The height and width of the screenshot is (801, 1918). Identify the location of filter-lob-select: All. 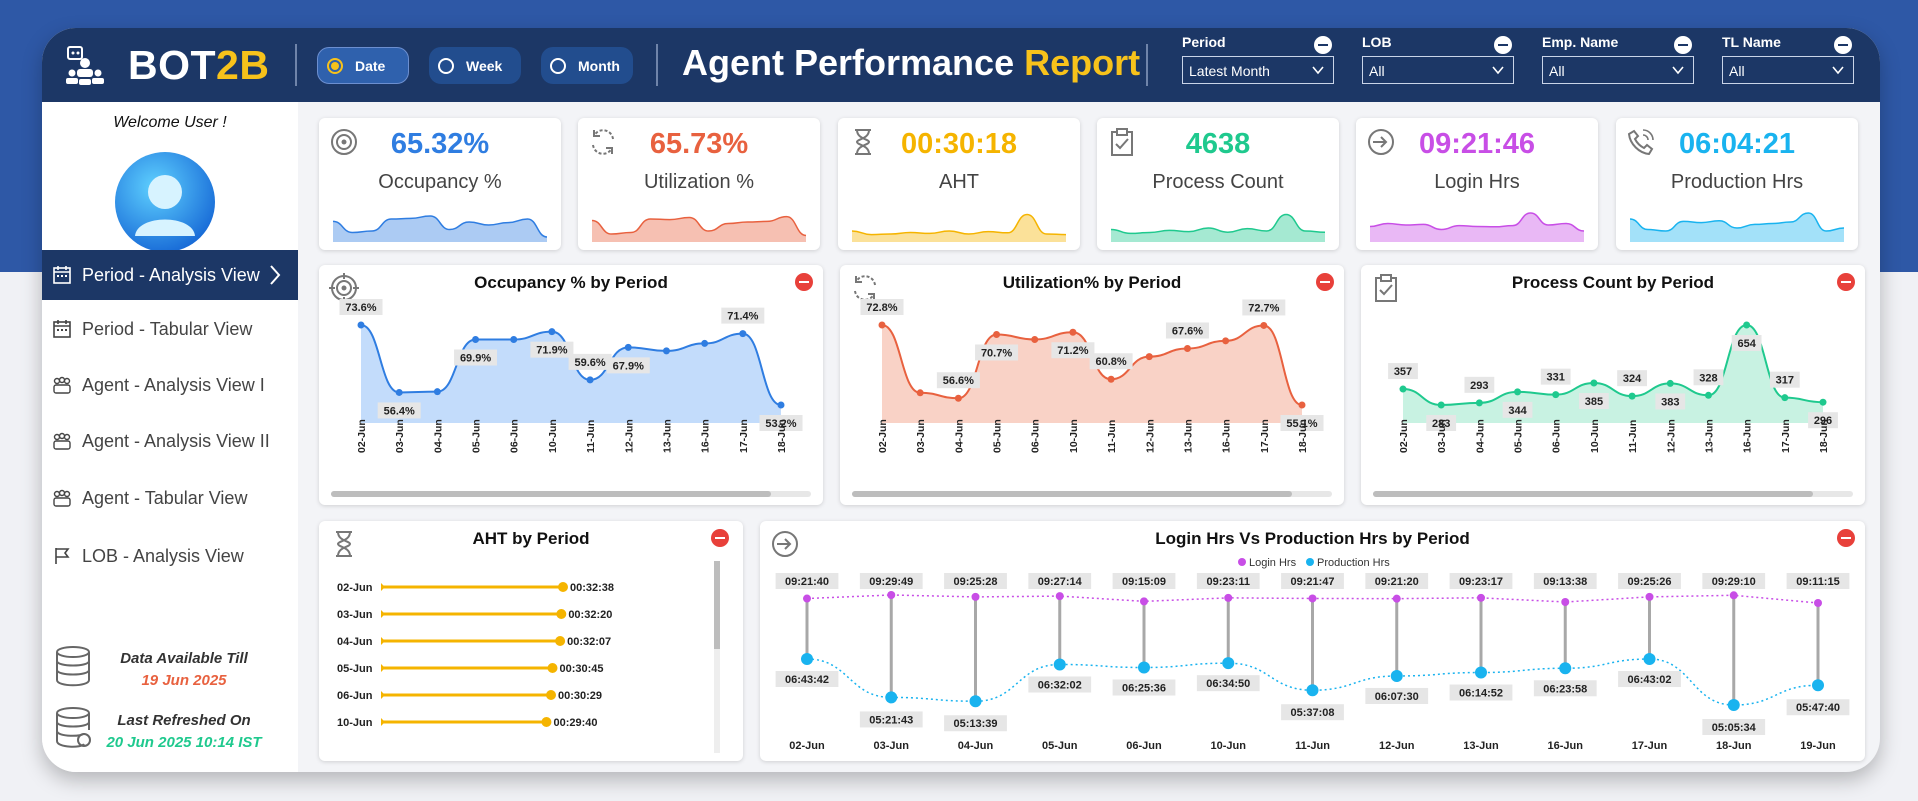
(1438, 70).